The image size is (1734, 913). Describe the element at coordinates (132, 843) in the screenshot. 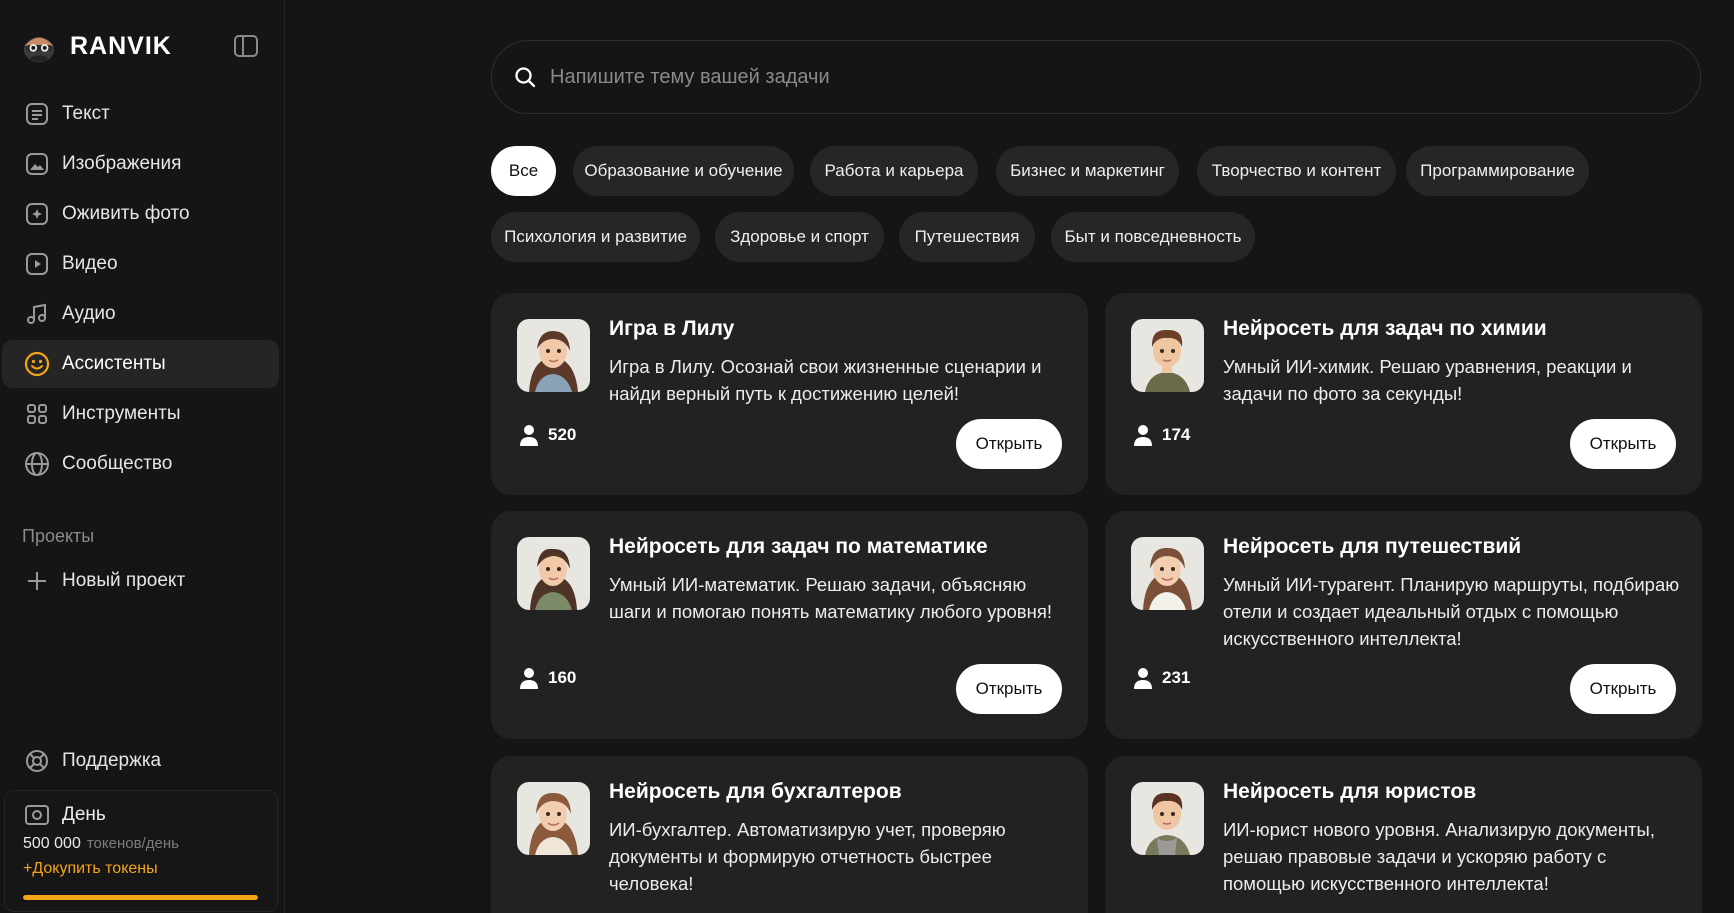

I see `plan-tokens-unit: токенов/день` at that location.